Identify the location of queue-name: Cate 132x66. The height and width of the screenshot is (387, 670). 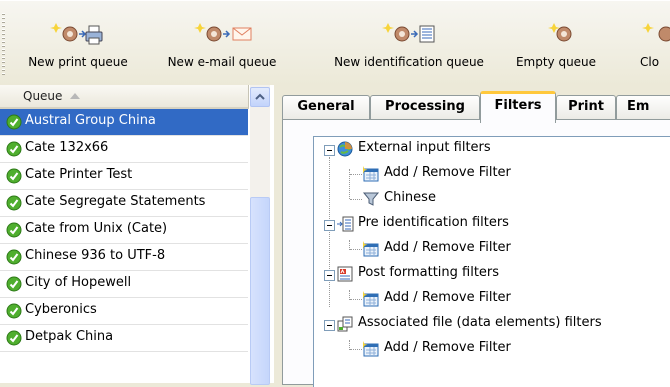
(67, 147).